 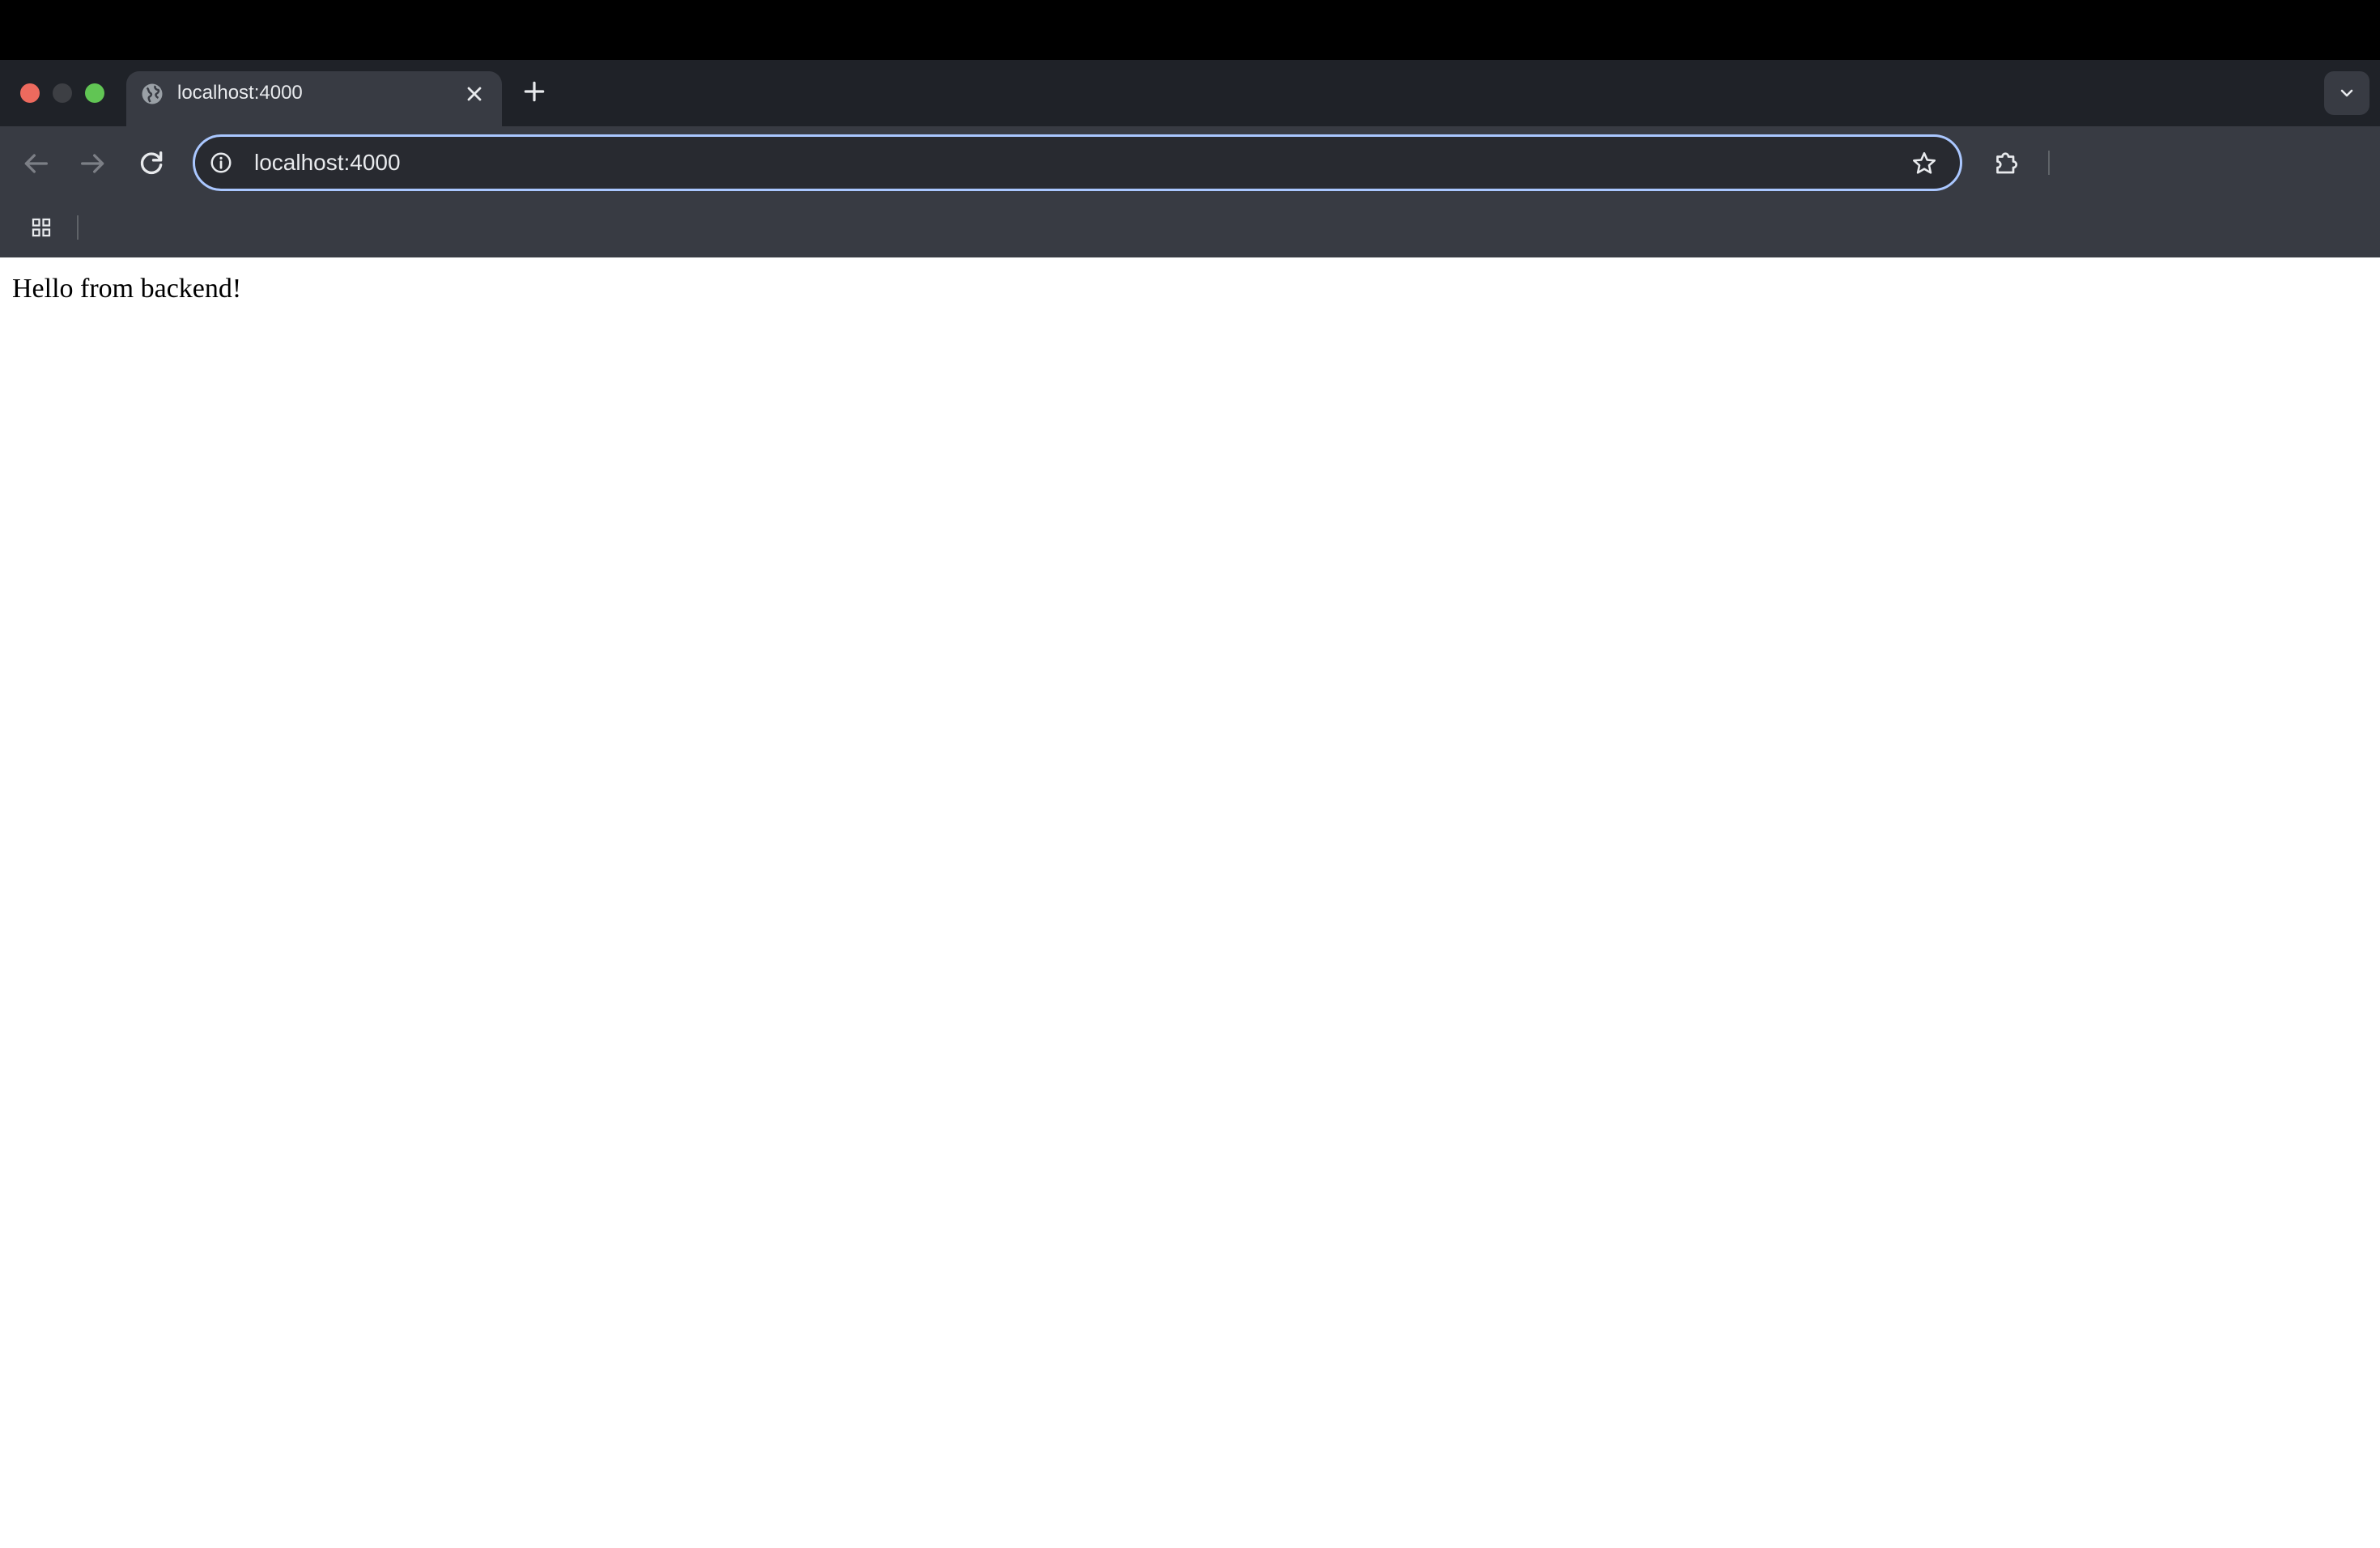 What do you see at coordinates (1056, 163) in the screenshot?
I see `address-input` at bounding box center [1056, 163].